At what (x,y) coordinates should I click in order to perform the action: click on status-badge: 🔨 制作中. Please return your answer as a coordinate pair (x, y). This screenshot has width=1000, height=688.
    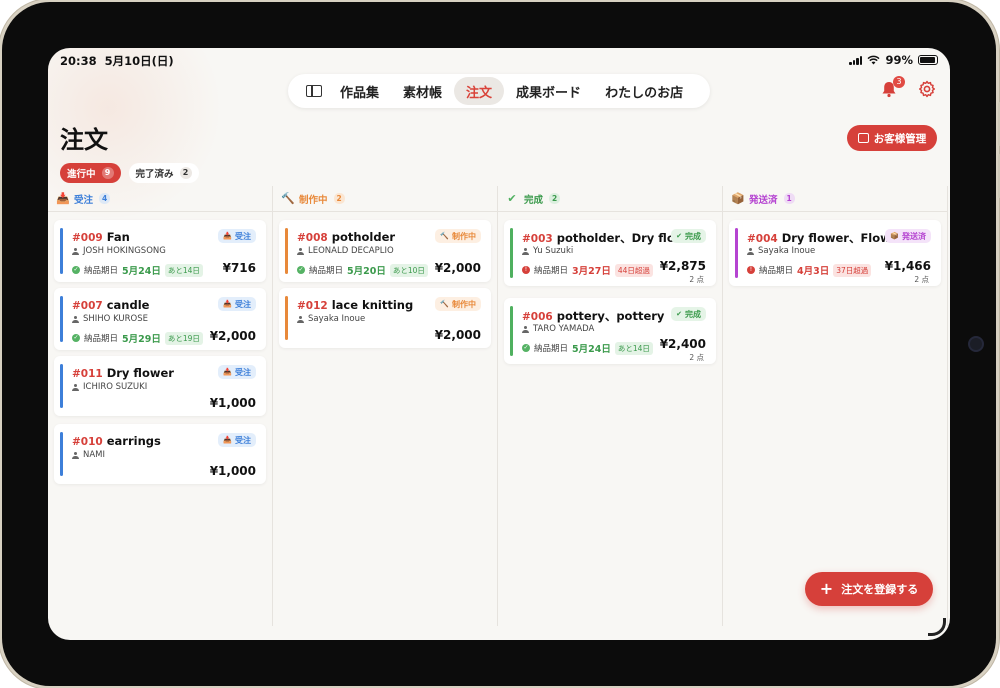
    Looking at the image, I should click on (458, 304).